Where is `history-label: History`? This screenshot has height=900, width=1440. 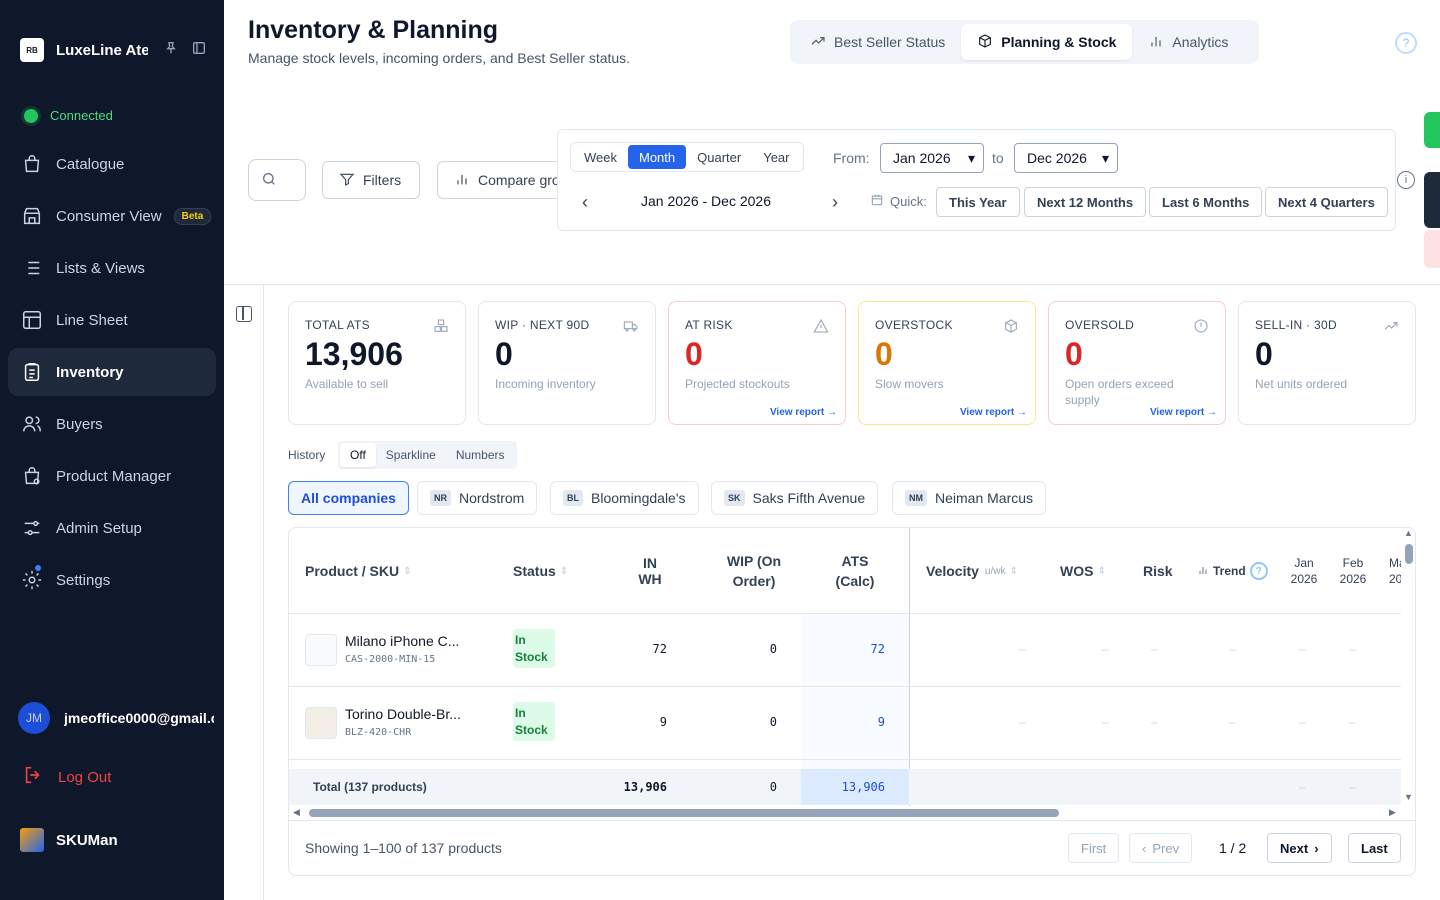 history-label: History is located at coordinates (307, 455).